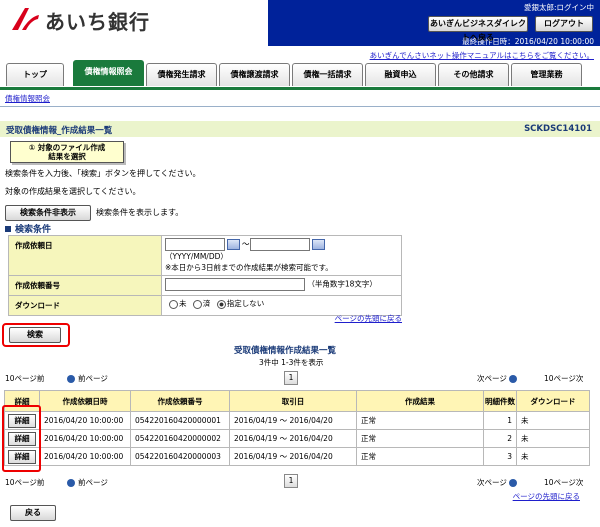  Describe the element at coordinates (35, 74) in the screenshot. I see `tab-top: トップ` at that location.